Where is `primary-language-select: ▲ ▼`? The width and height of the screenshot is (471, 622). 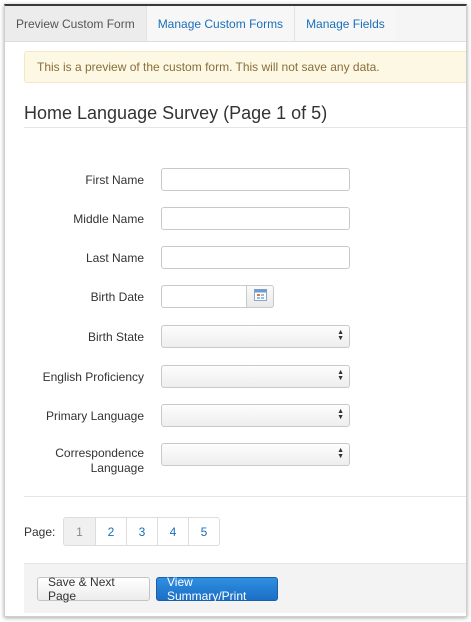
primary-language-select: ▲ ▼ is located at coordinates (255, 415).